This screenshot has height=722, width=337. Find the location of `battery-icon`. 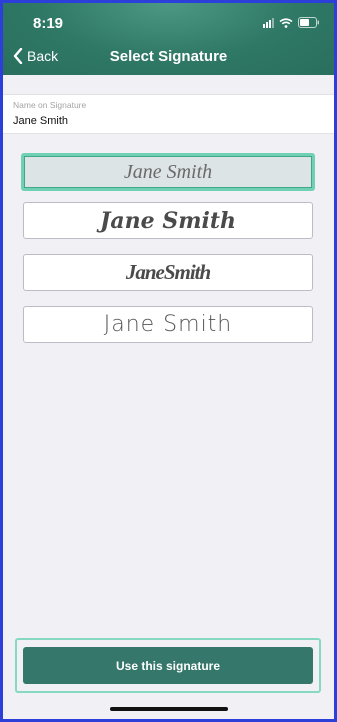

battery-icon is located at coordinates (309, 22).